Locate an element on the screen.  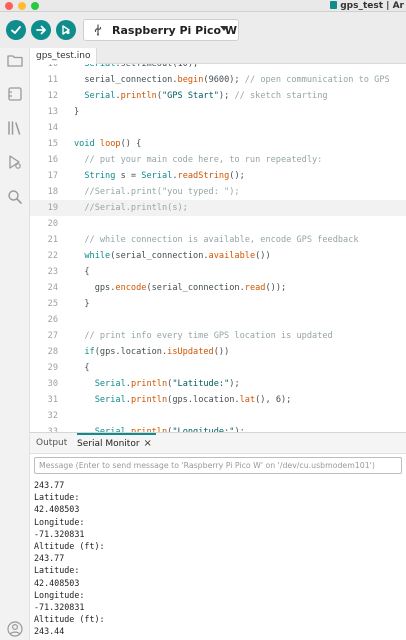
code-line: 15 void loop() { is located at coordinates (218, 144).